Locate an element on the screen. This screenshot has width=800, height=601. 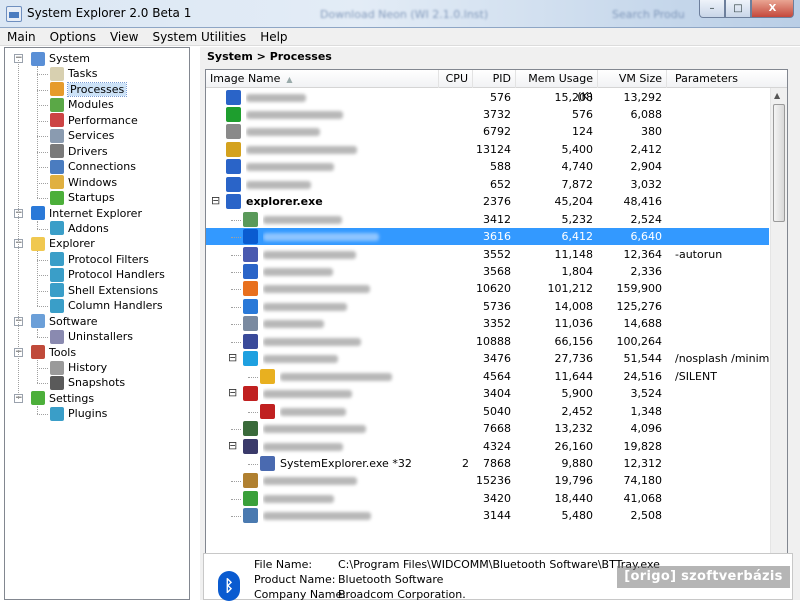
column-header-pid: PID is located at coordinates (494, 79).